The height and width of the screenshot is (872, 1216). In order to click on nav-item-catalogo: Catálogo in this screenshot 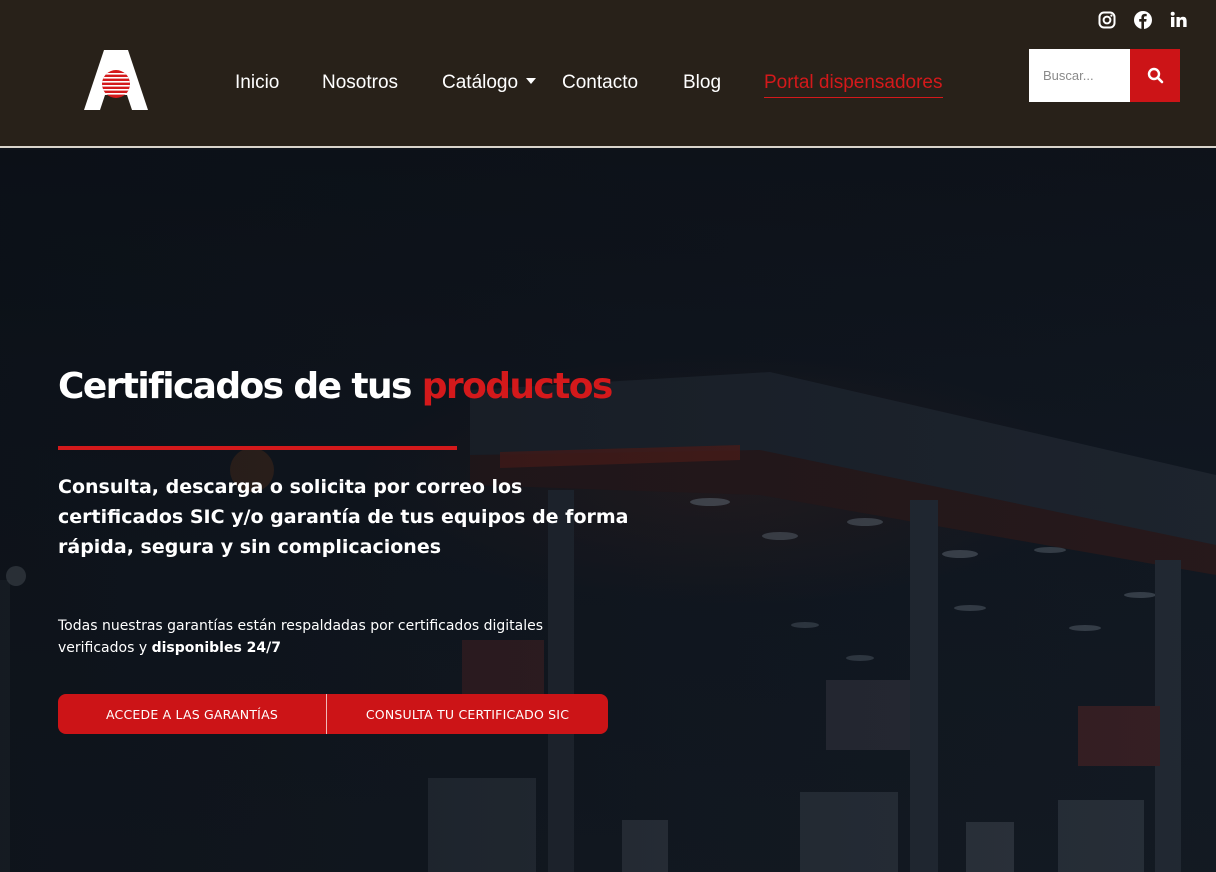, I will do `click(489, 83)`.